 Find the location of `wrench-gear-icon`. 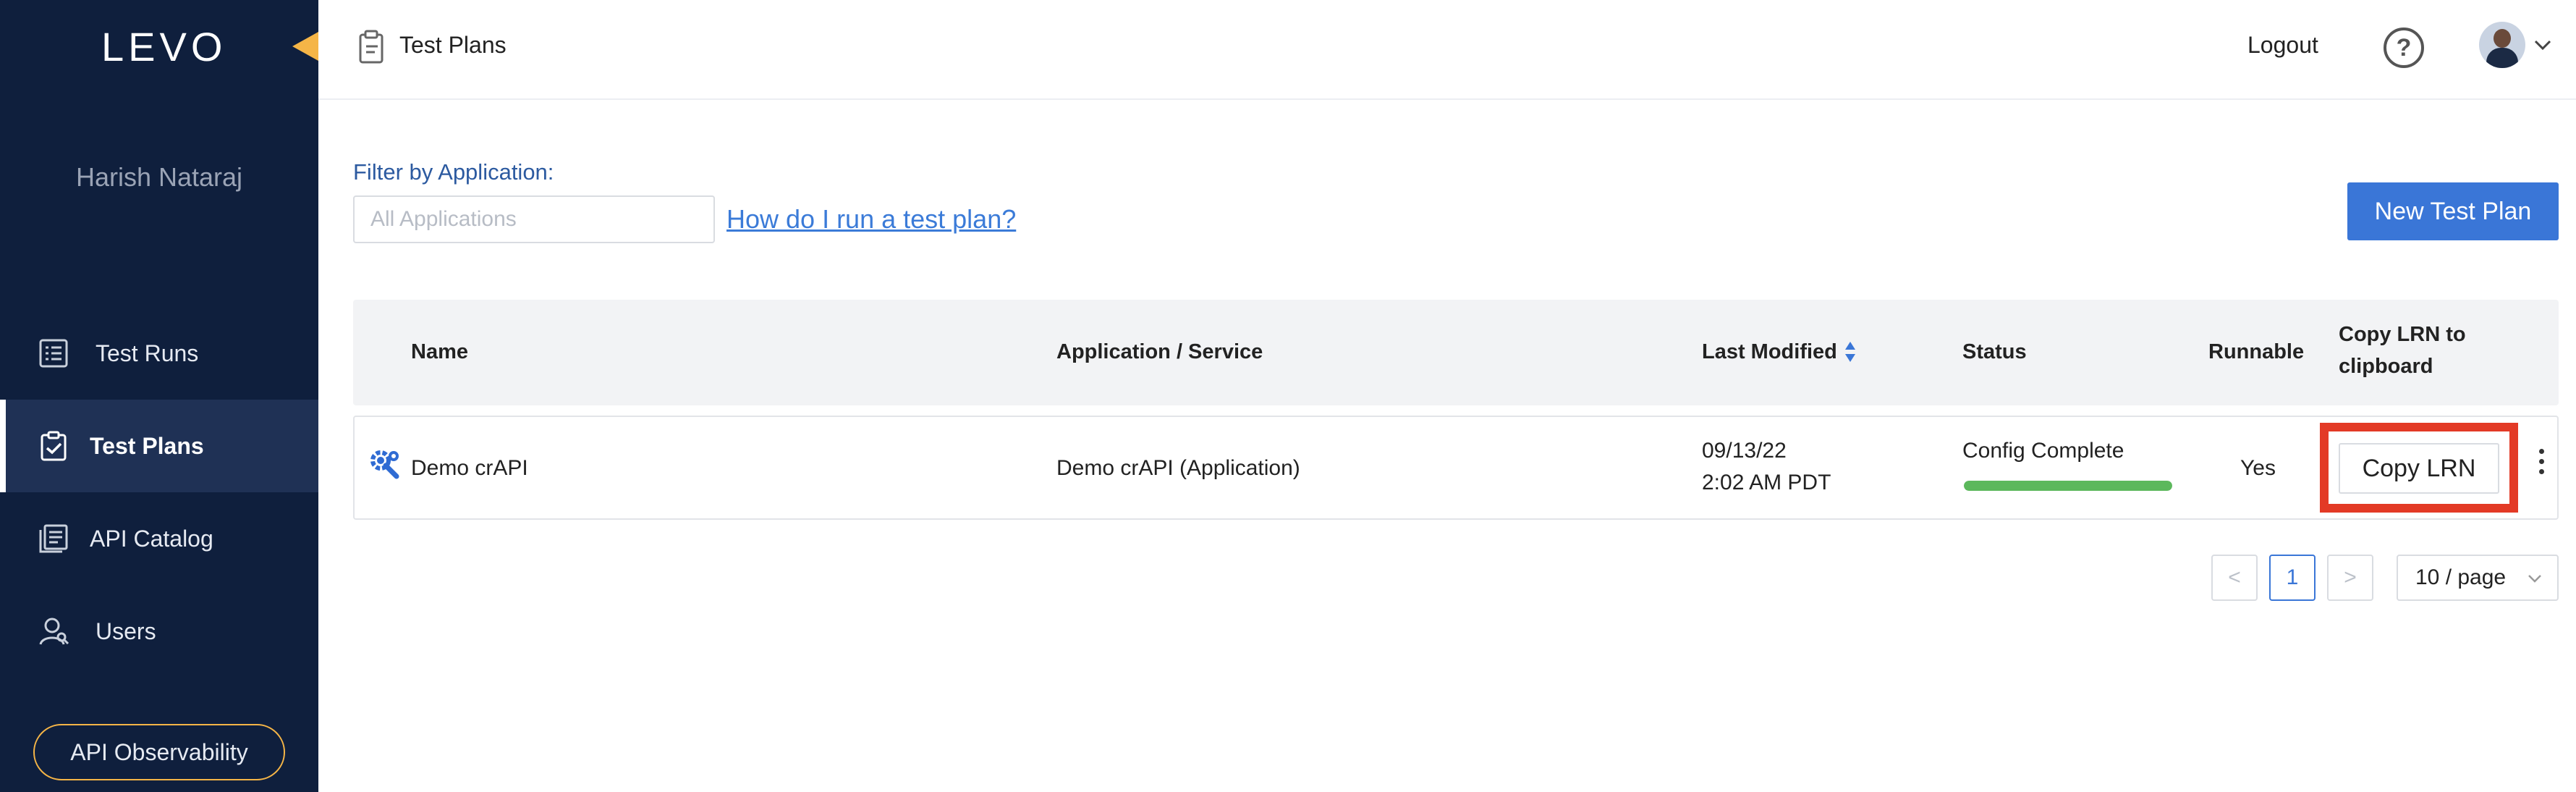

wrench-gear-icon is located at coordinates (385, 464).